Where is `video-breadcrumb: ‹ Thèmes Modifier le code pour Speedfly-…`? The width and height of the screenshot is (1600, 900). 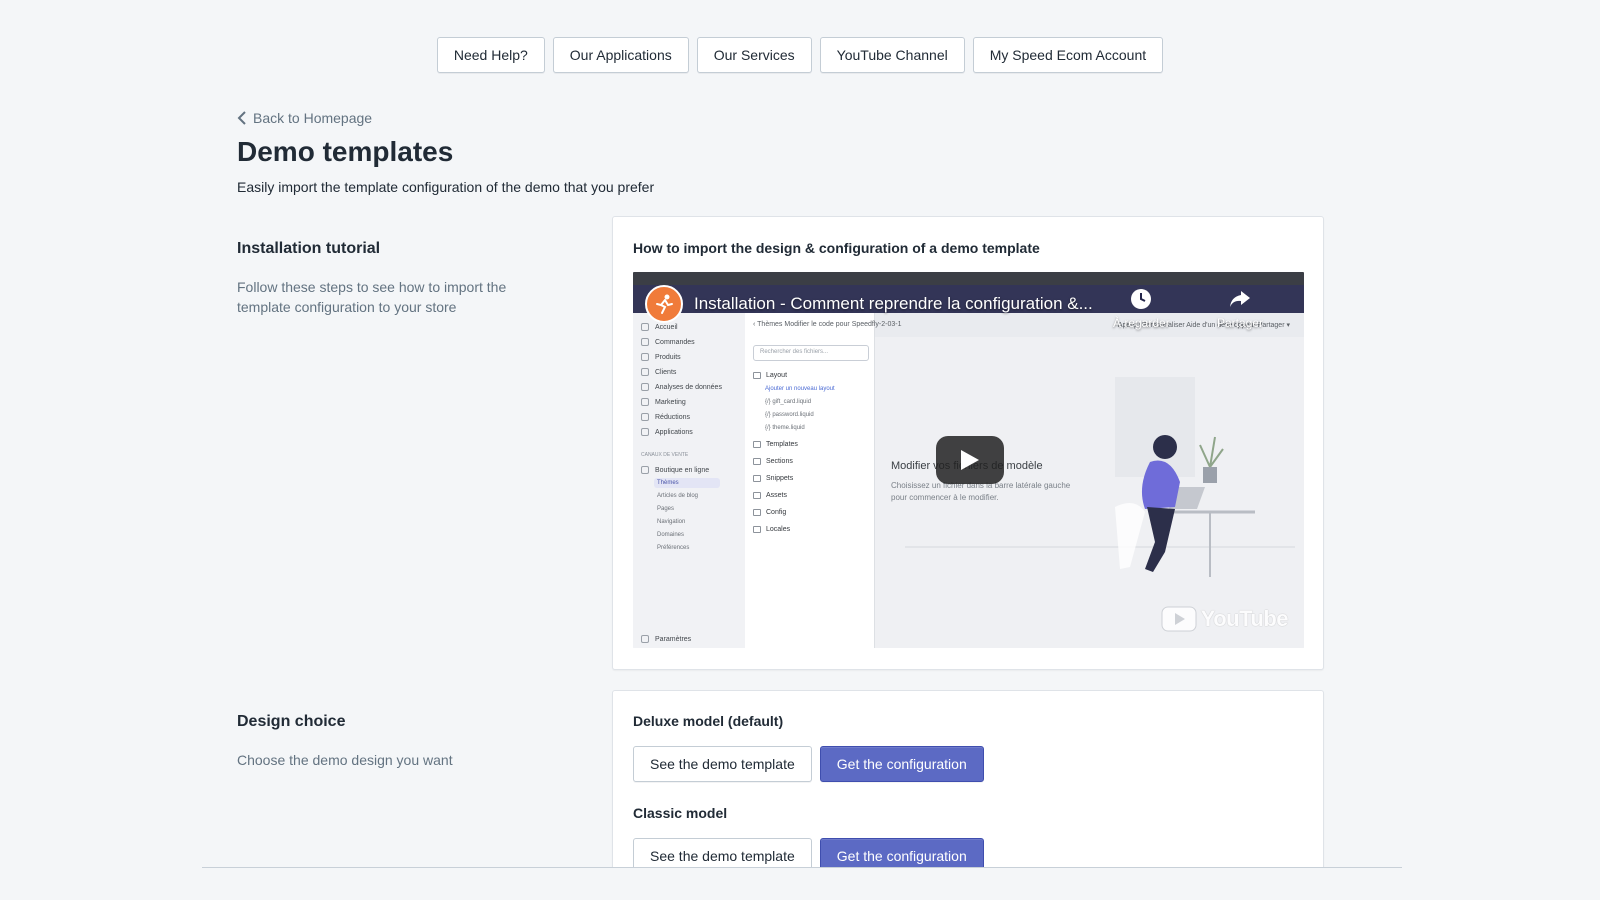
video-breadcrumb: ‹ Thèmes Modifier le code pour Speedfly-… is located at coordinates (827, 324).